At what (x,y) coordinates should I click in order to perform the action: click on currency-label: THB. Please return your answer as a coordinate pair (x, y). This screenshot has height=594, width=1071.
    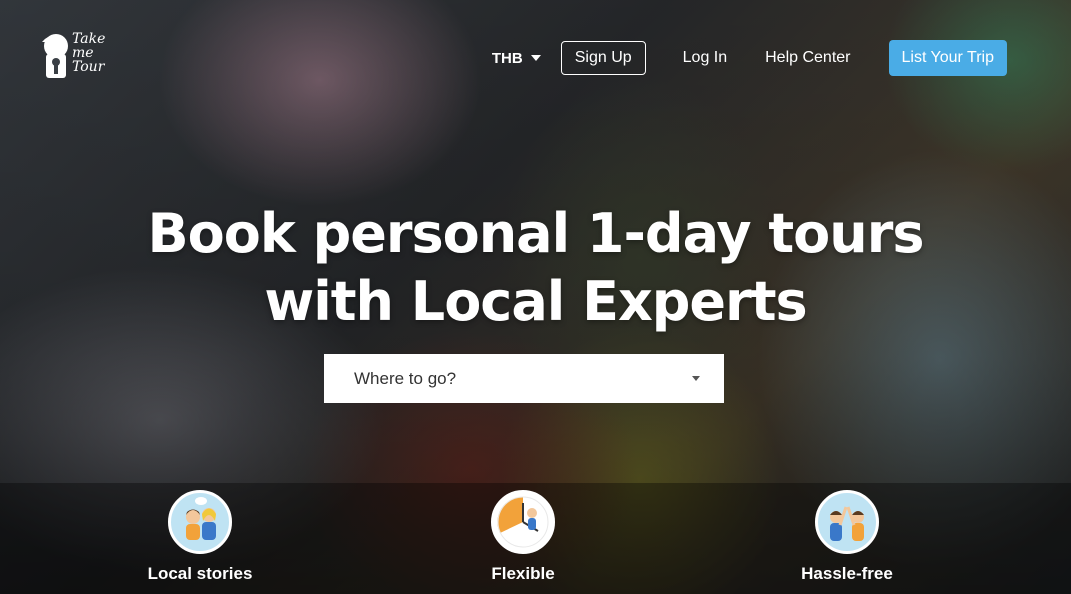
    Looking at the image, I should click on (507, 58).